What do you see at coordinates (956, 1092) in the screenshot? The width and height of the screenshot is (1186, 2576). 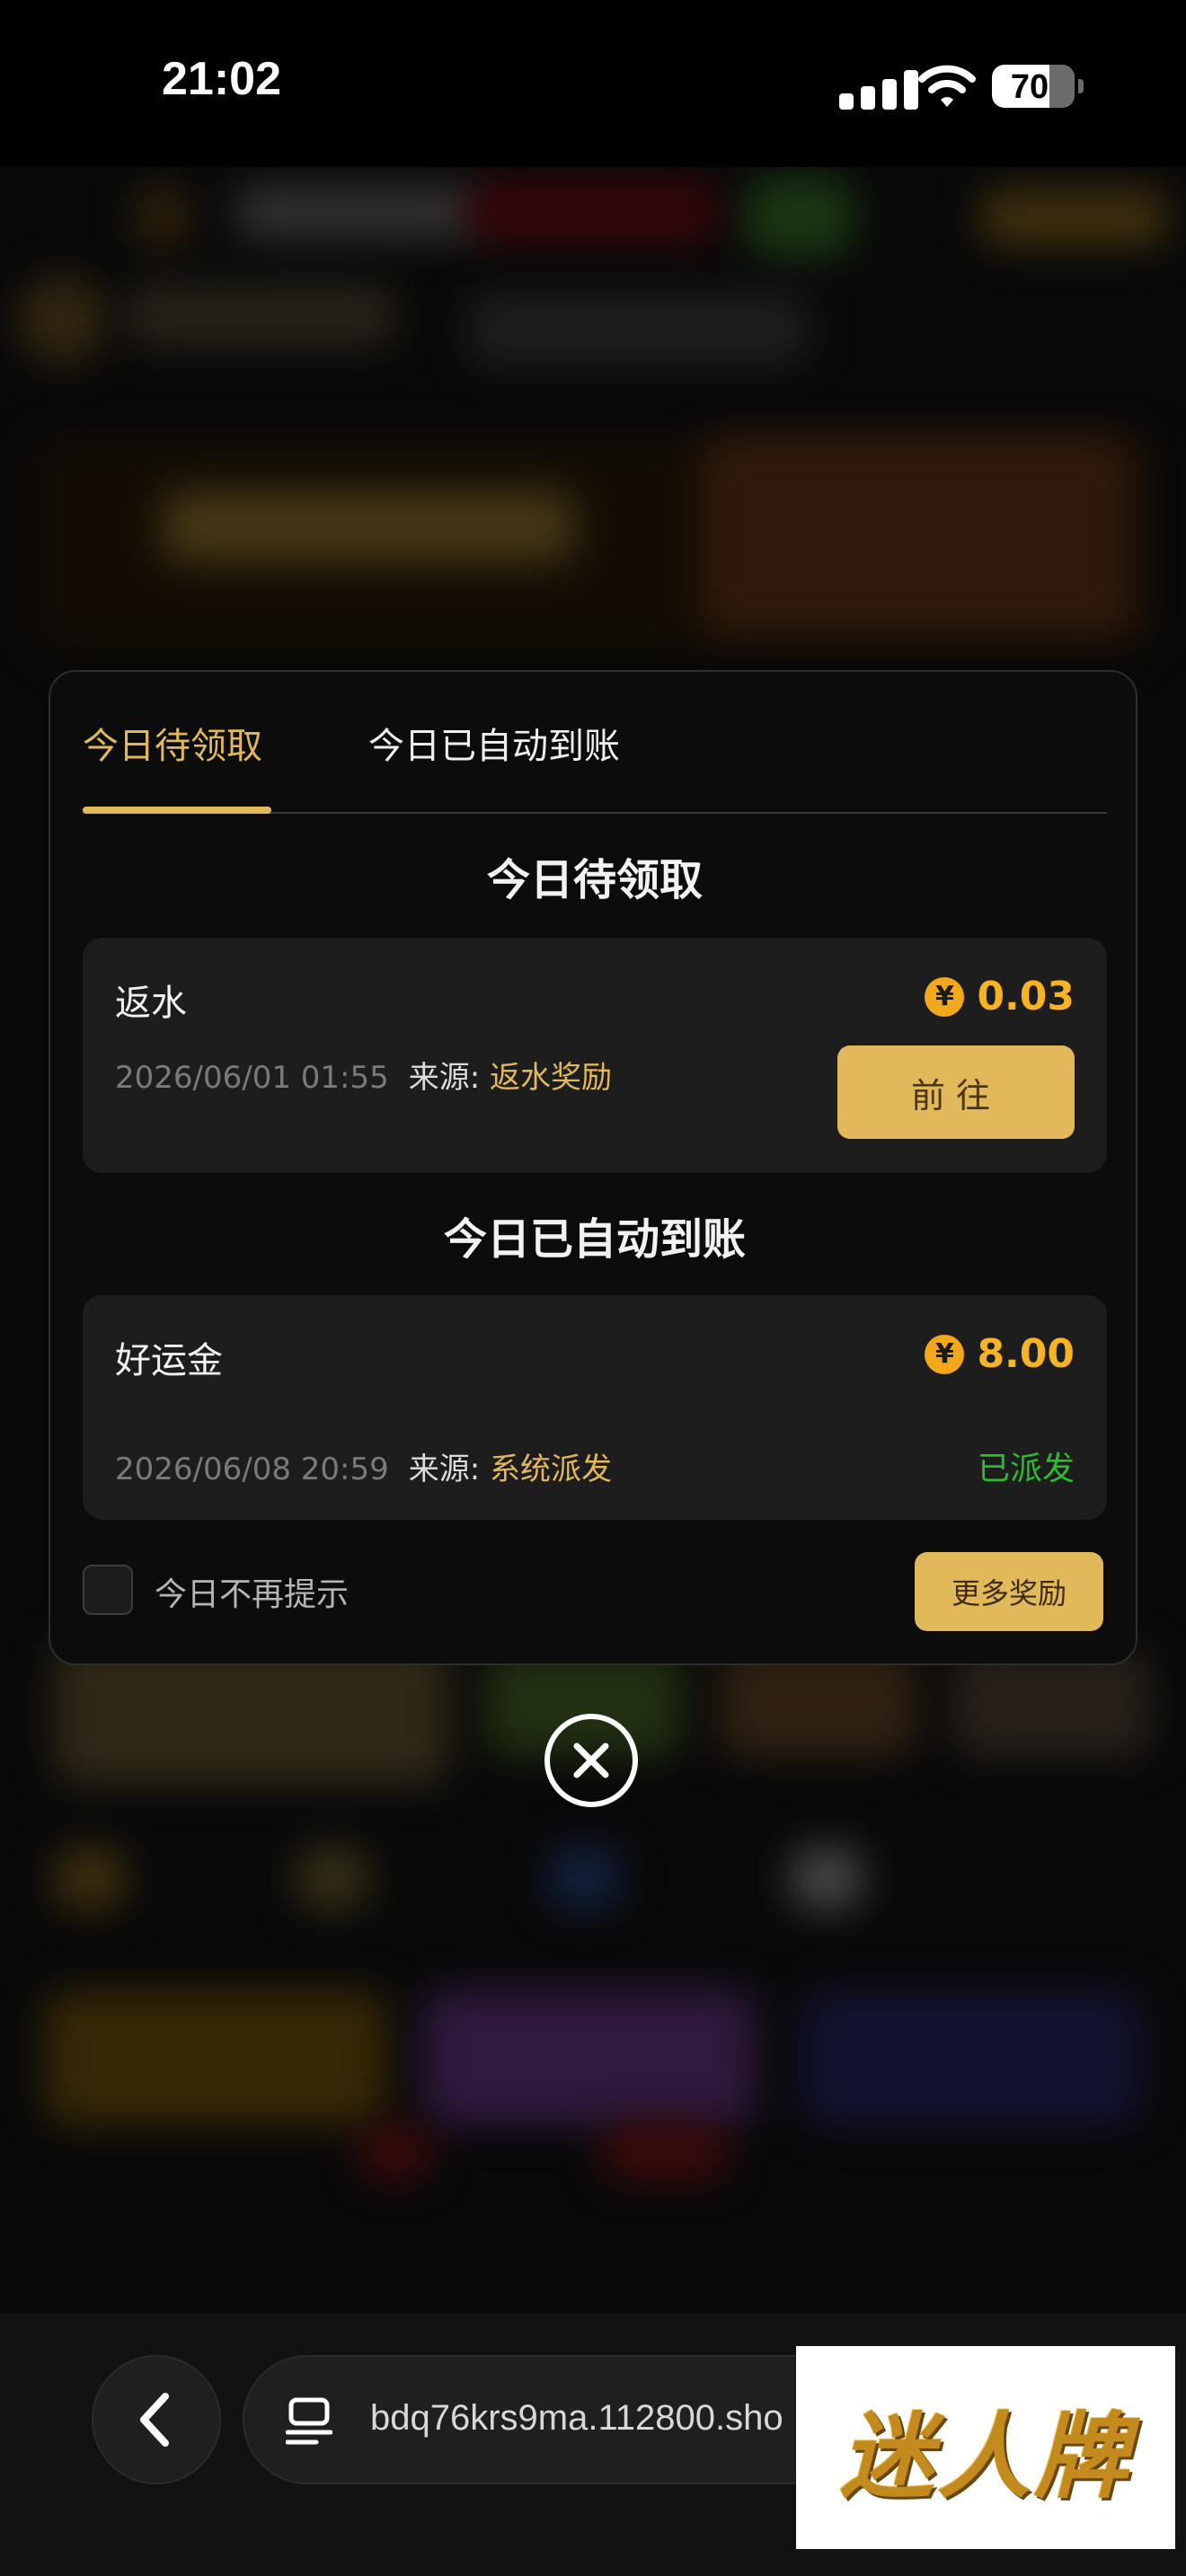 I see `go-button: 前往` at bounding box center [956, 1092].